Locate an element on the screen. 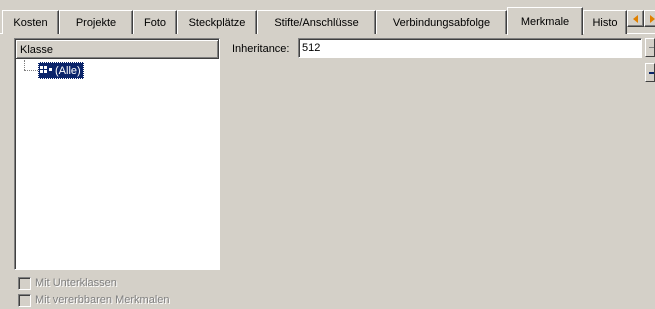  class-group-icon is located at coordinates (46, 70).